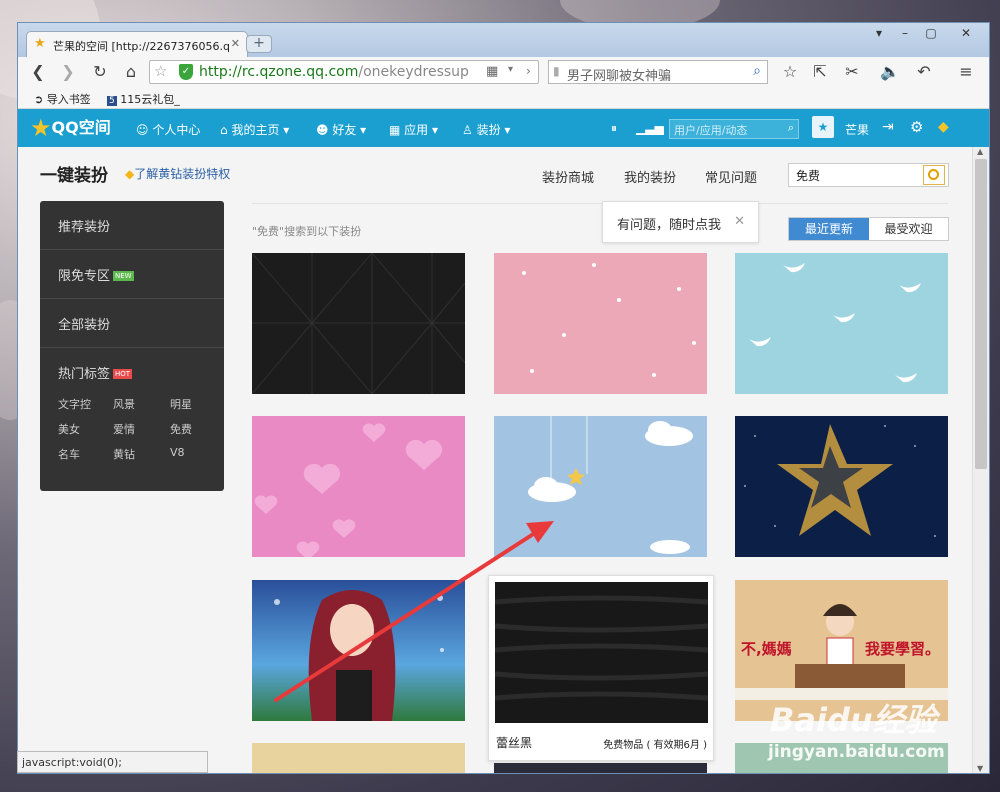 The height and width of the screenshot is (792, 1000). I want to click on status-bar: javascript:void(0);, so click(112, 762).